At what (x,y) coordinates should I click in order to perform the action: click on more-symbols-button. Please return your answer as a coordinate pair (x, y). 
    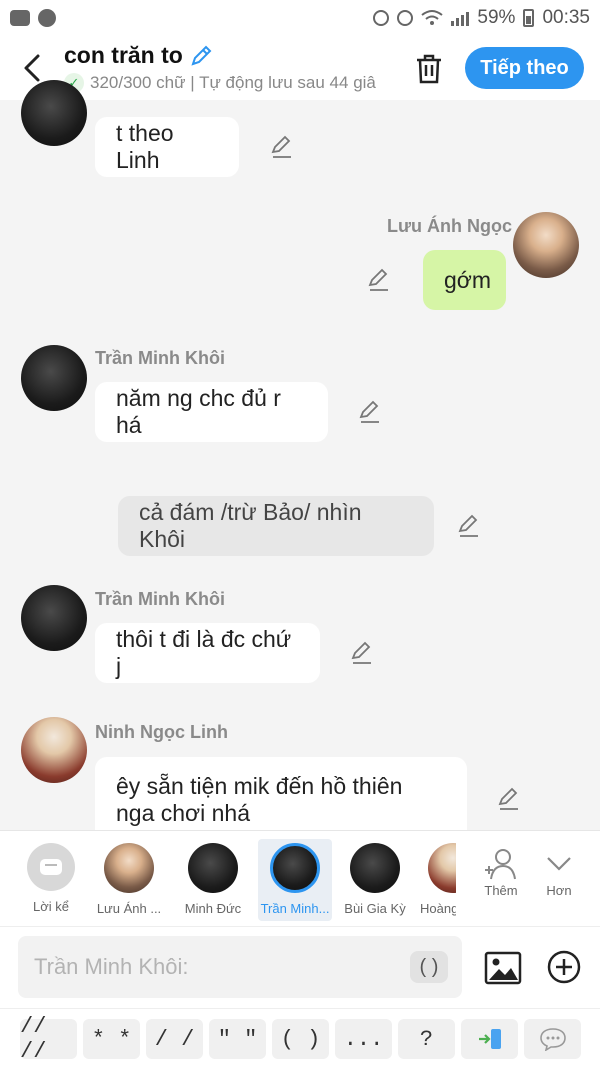
    Looking at the image, I should click on (552, 1039).